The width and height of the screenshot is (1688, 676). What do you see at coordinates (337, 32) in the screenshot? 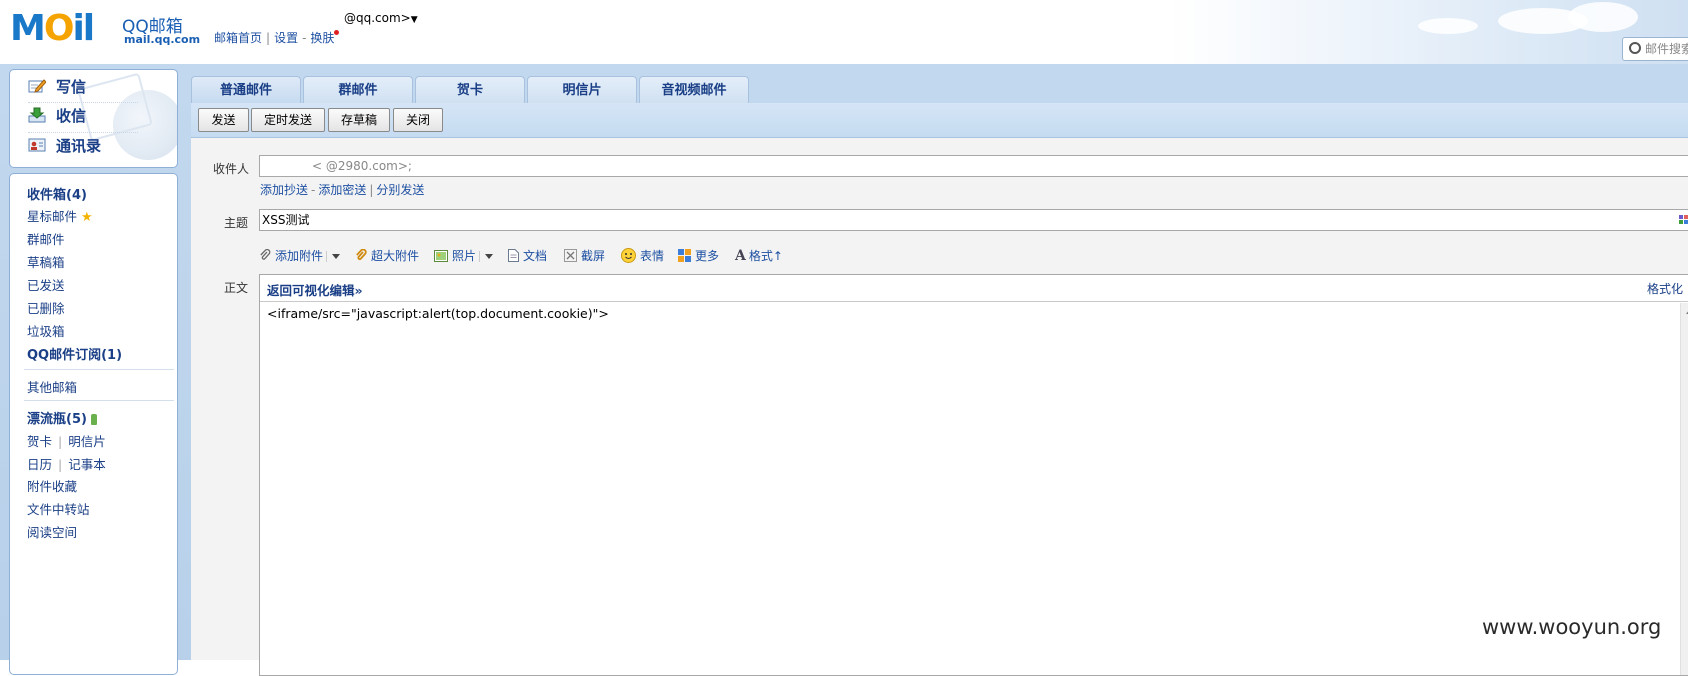
I see `new-dot-icon` at bounding box center [337, 32].